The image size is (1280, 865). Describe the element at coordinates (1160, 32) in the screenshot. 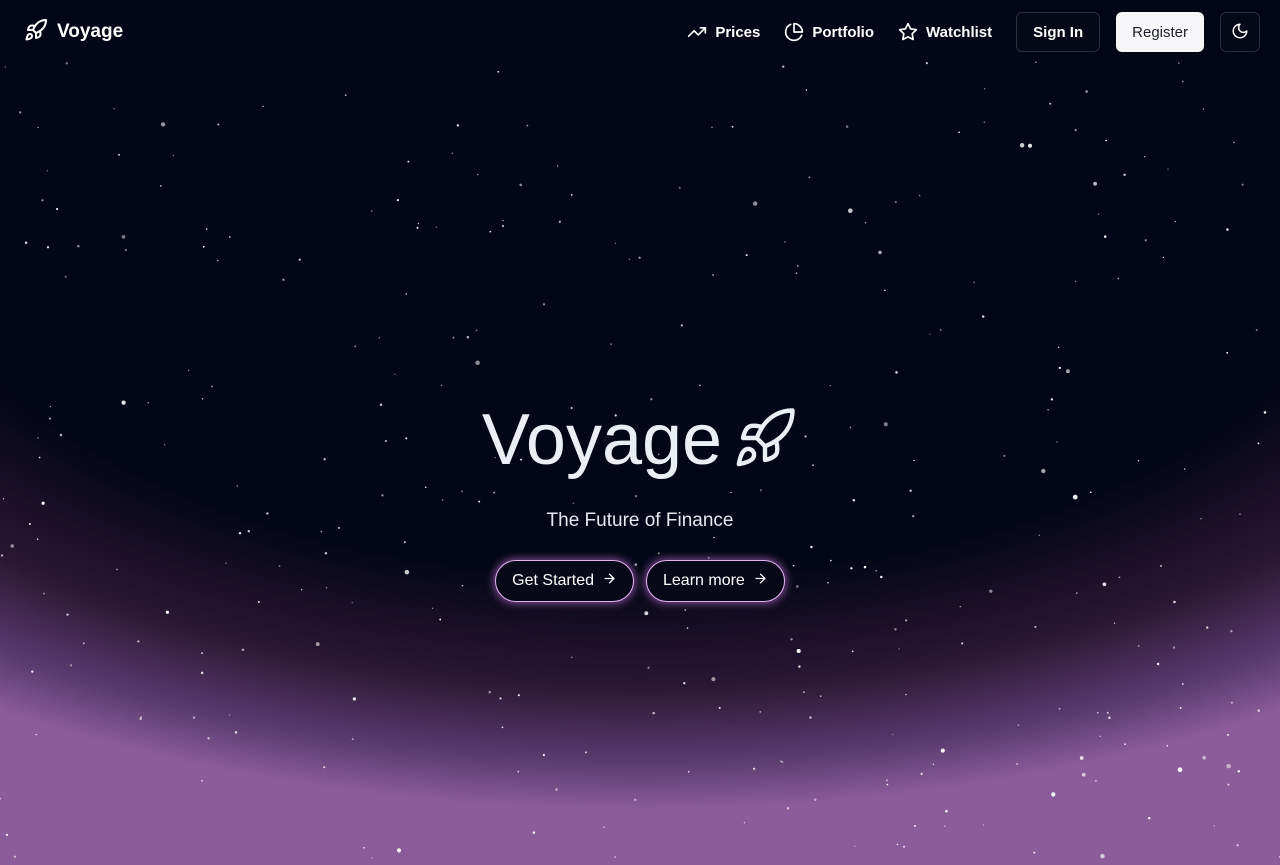

I see `register-button: Register` at that location.